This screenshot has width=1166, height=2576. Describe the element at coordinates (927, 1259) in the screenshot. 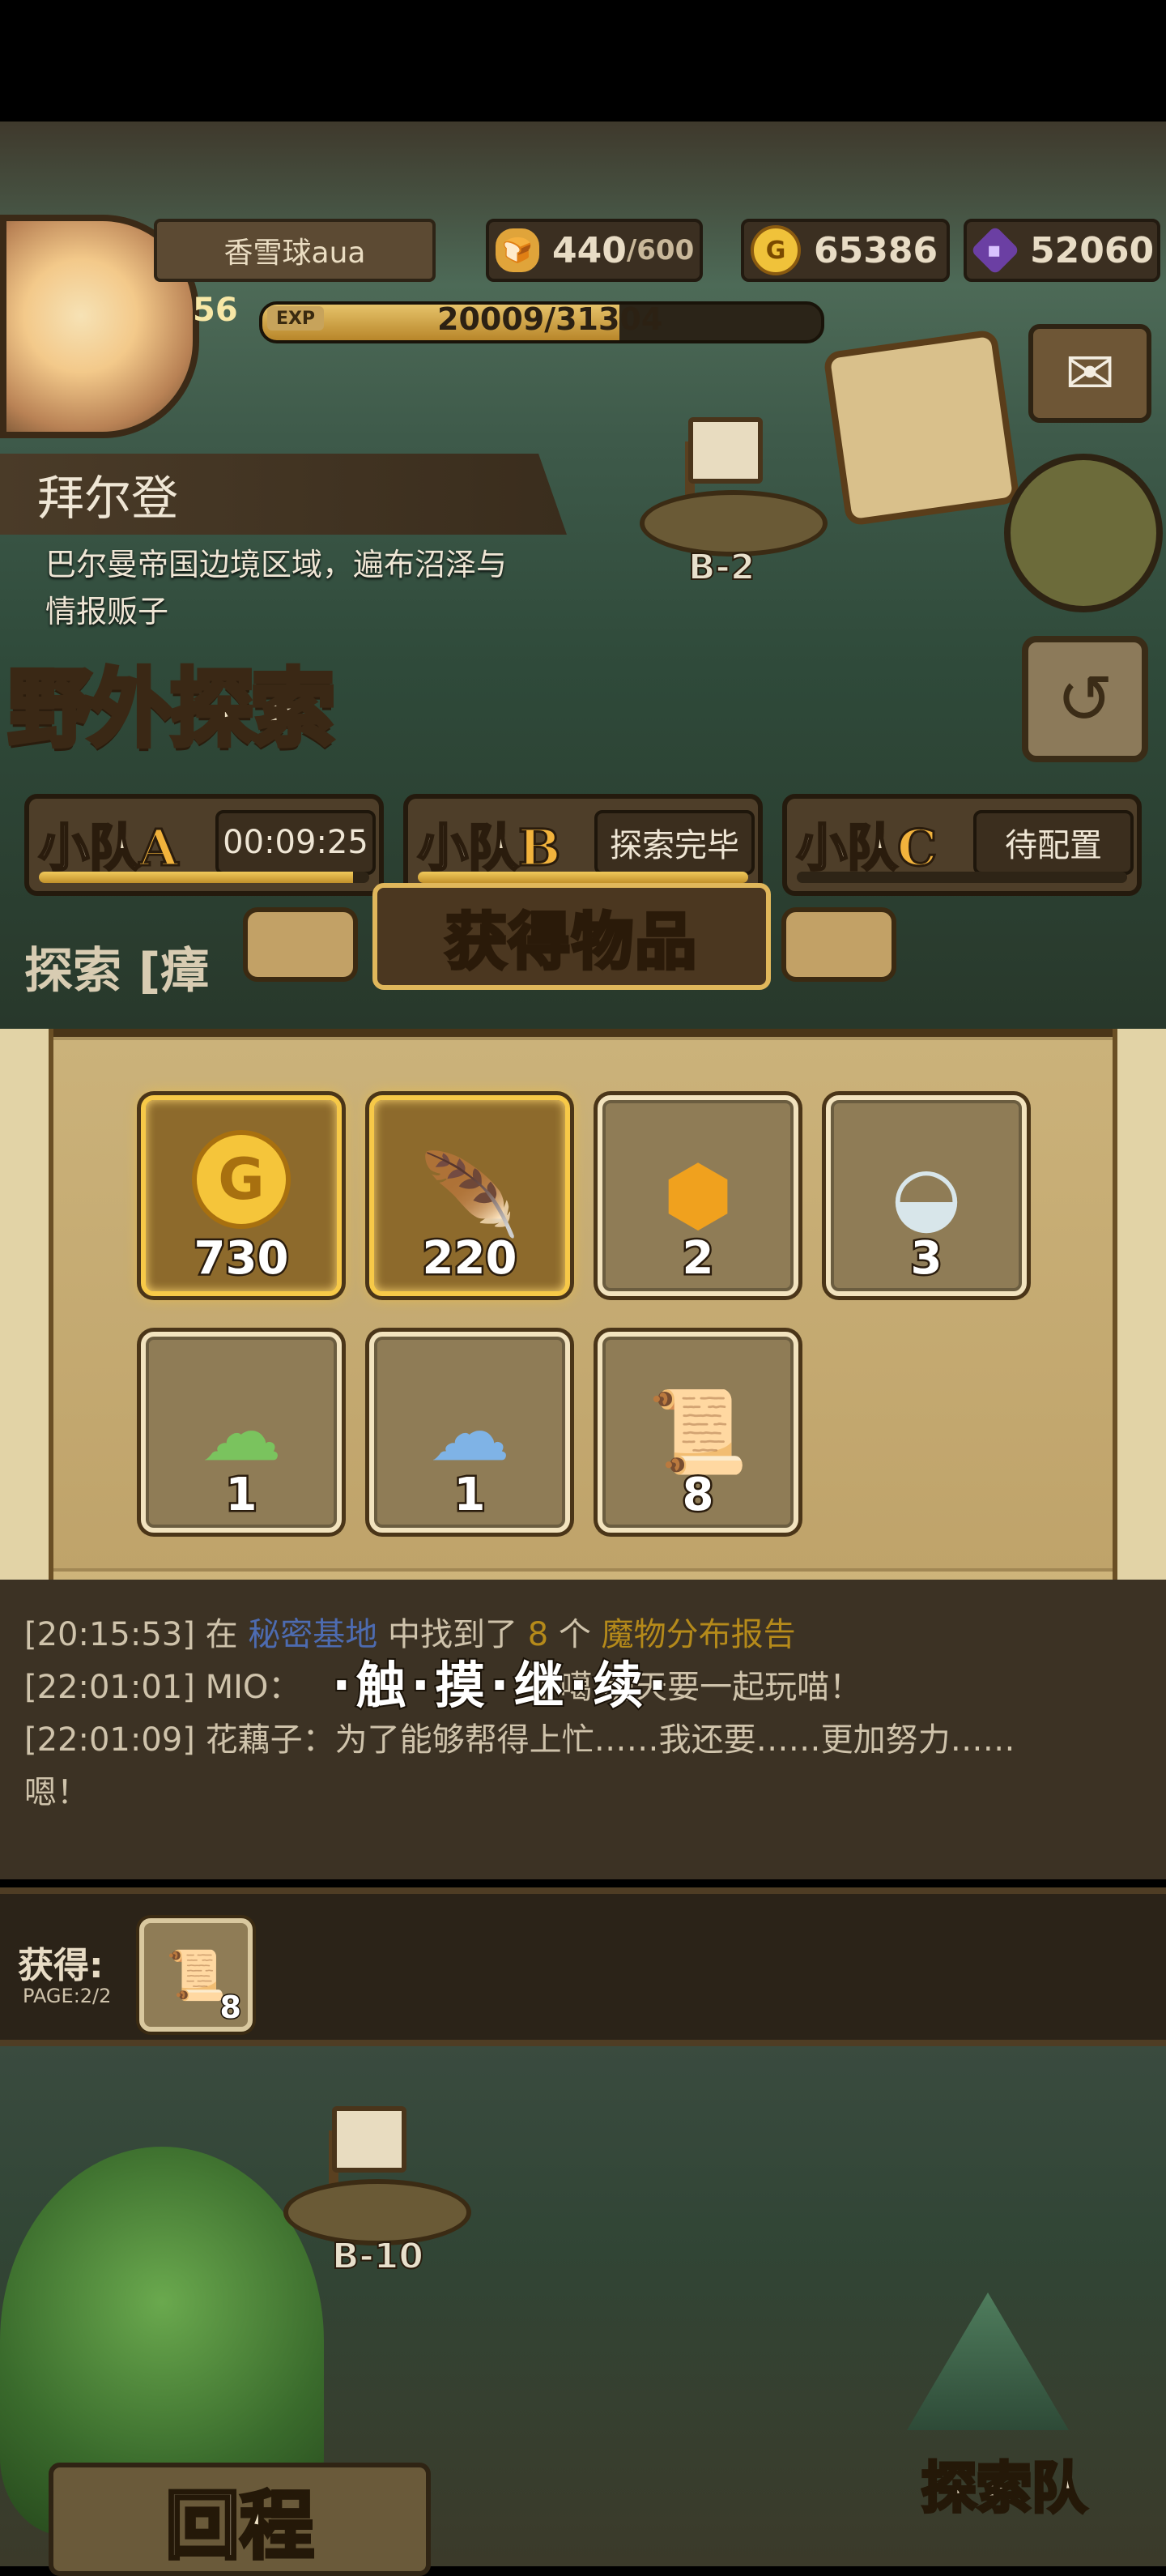

I see `reward-item-count: 3` at that location.